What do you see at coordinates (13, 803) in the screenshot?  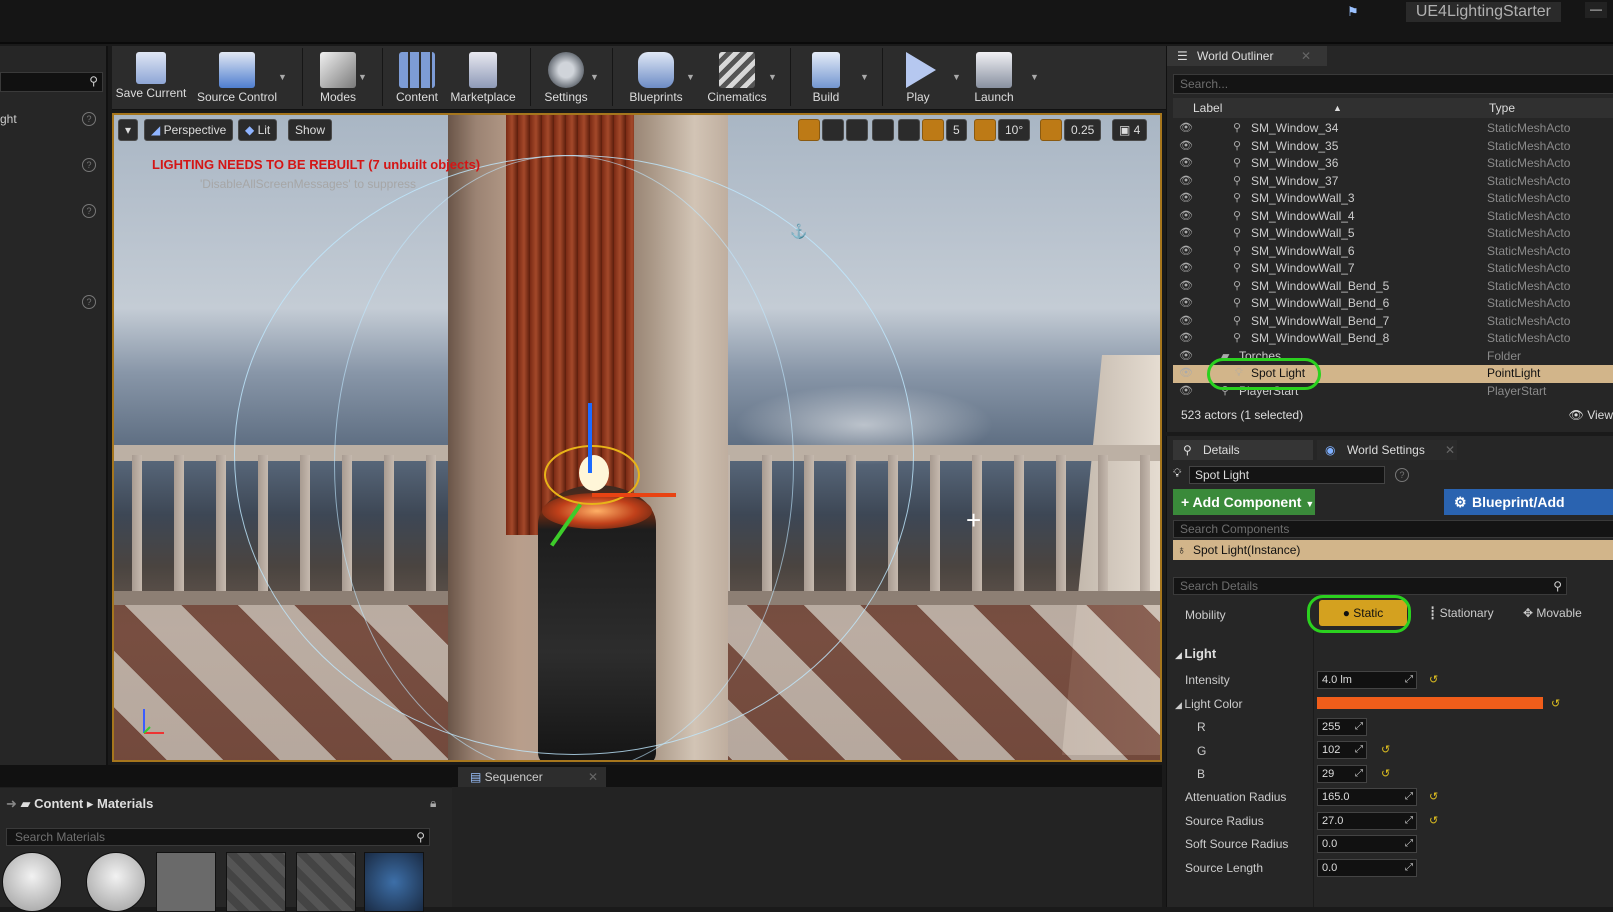 I see `forward-arrow-icon: ➜` at bounding box center [13, 803].